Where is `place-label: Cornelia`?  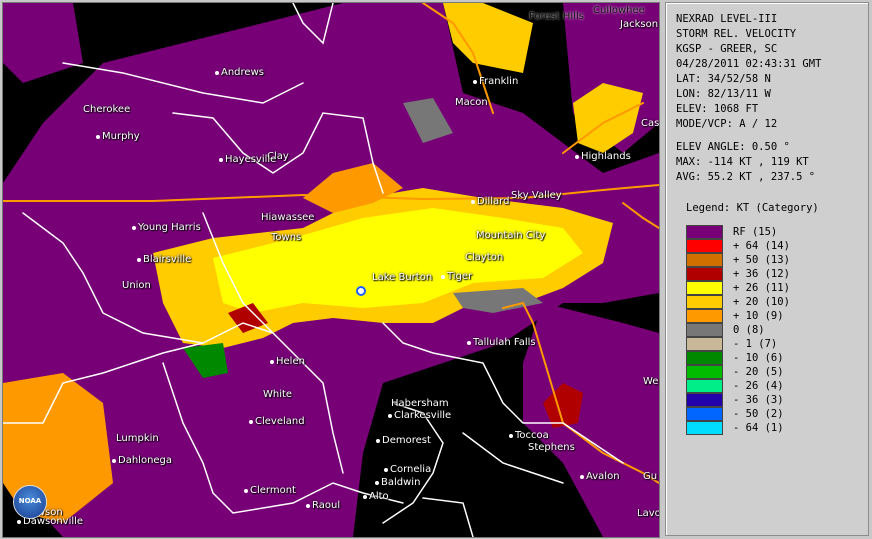
place-label: Cornelia is located at coordinates (411, 469).